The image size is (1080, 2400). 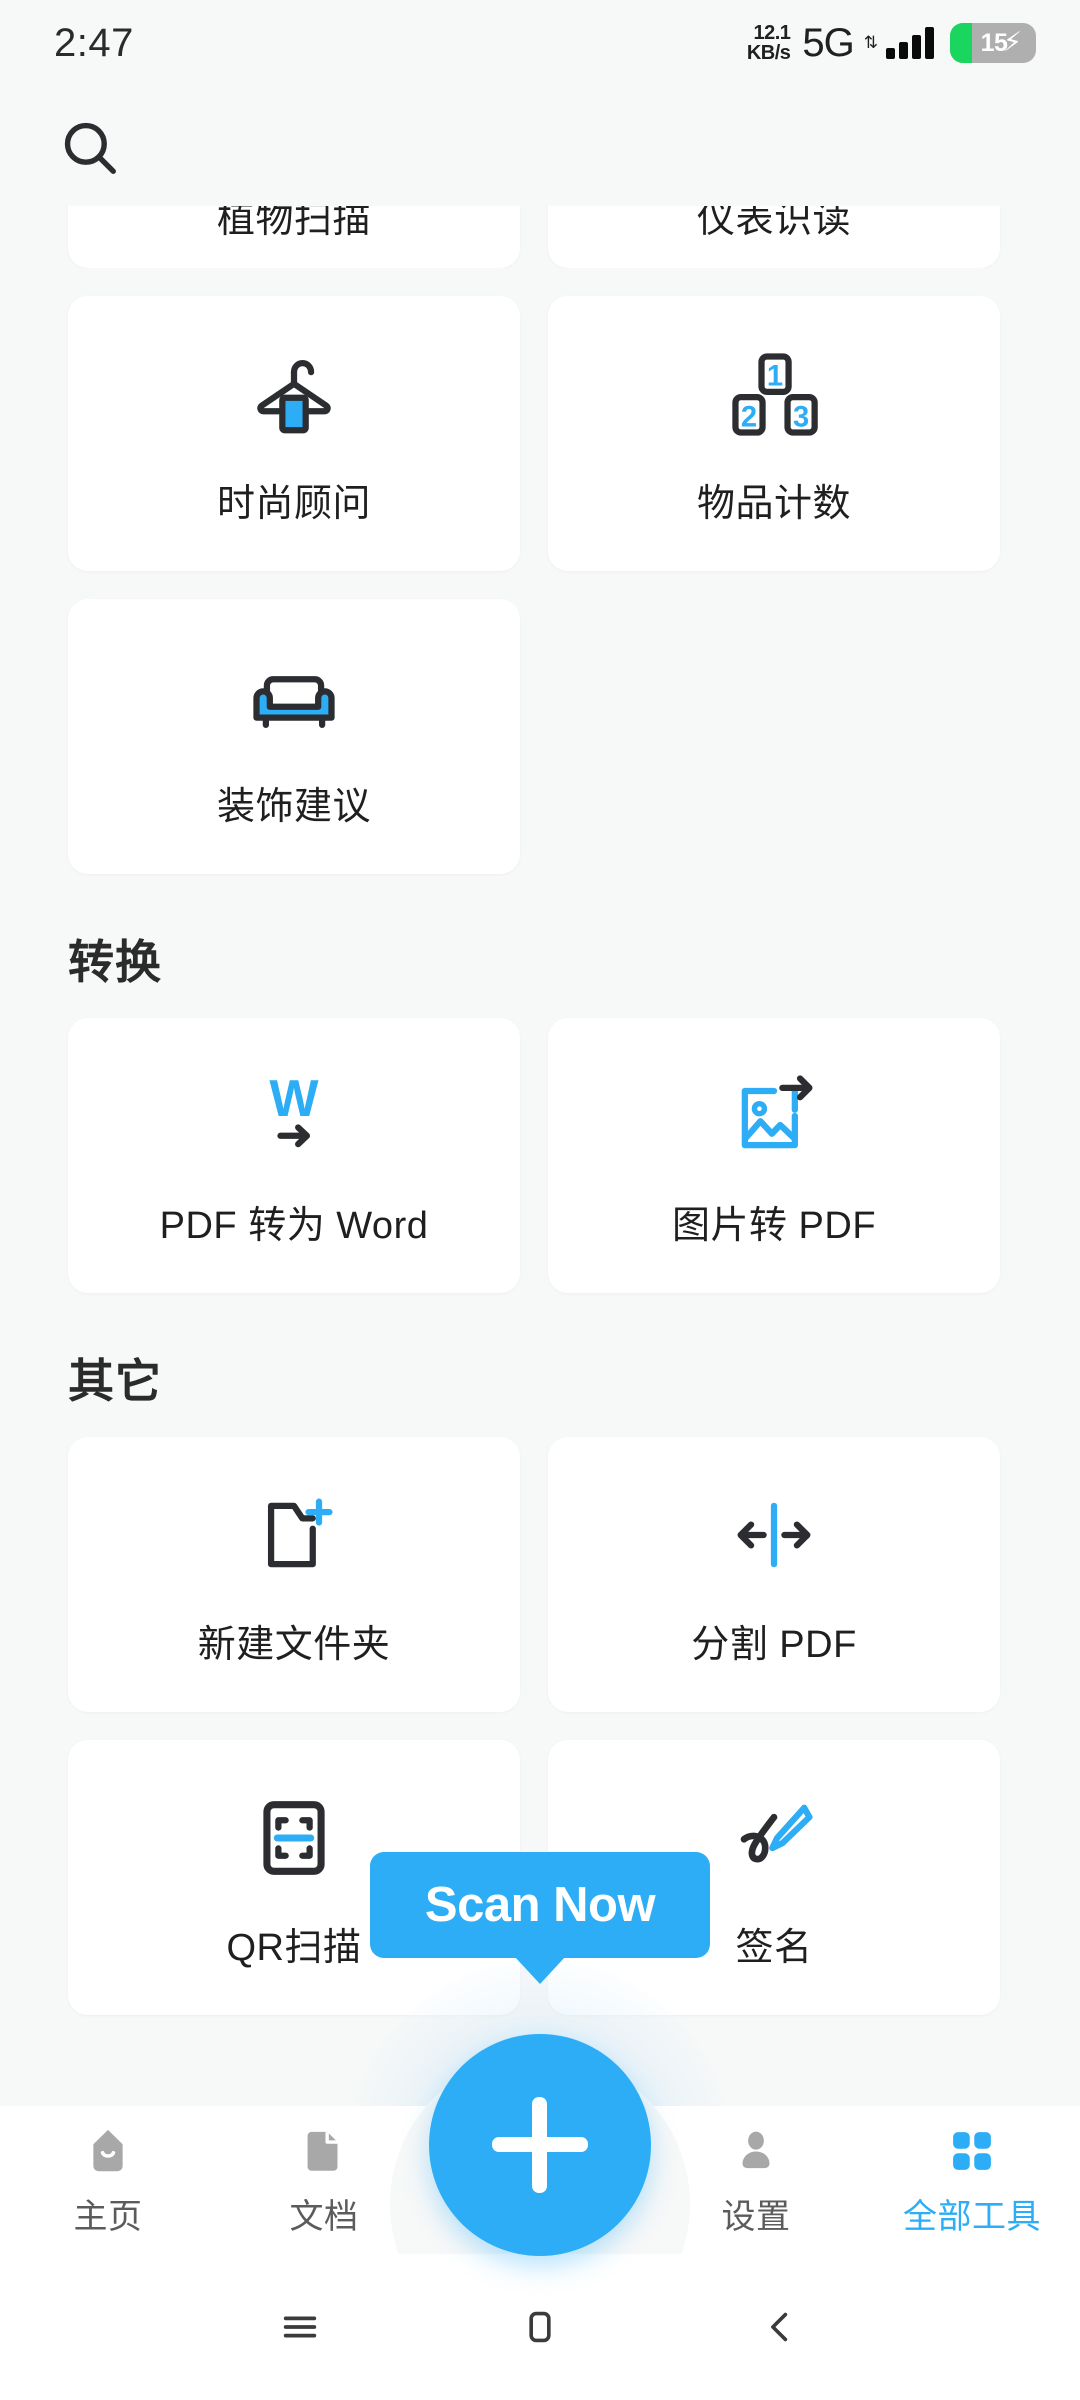 I want to click on new-folder-icon, so click(x=294, y=1535).